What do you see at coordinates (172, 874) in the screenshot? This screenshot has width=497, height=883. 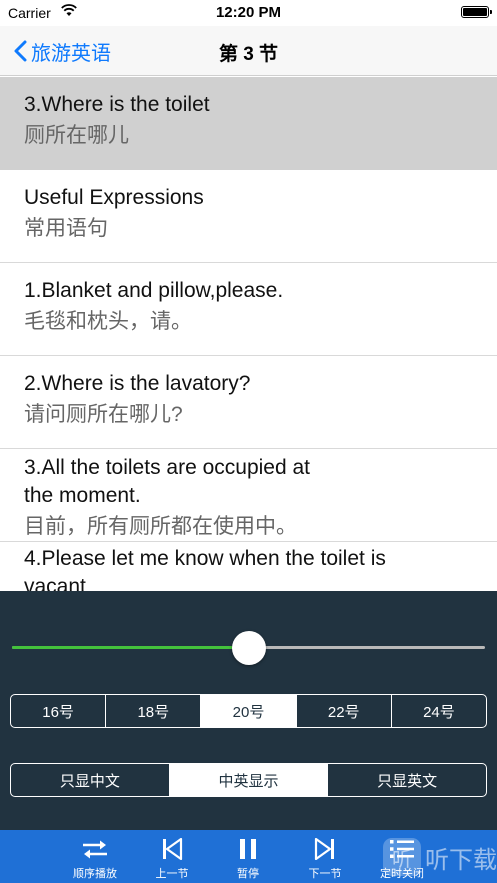 I see `previous-label: 上一节` at bounding box center [172, 874].